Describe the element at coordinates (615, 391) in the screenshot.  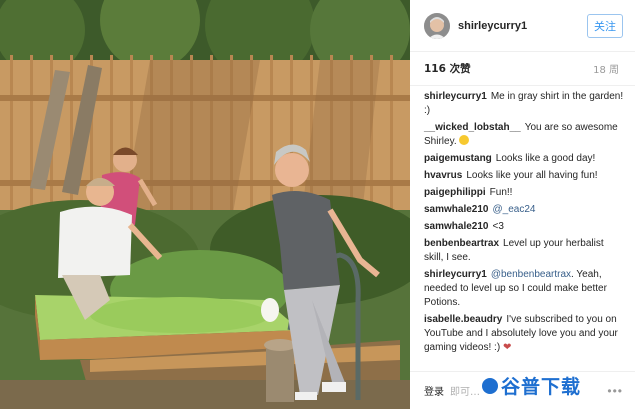
I see `more-options-icon: •••` at that location.